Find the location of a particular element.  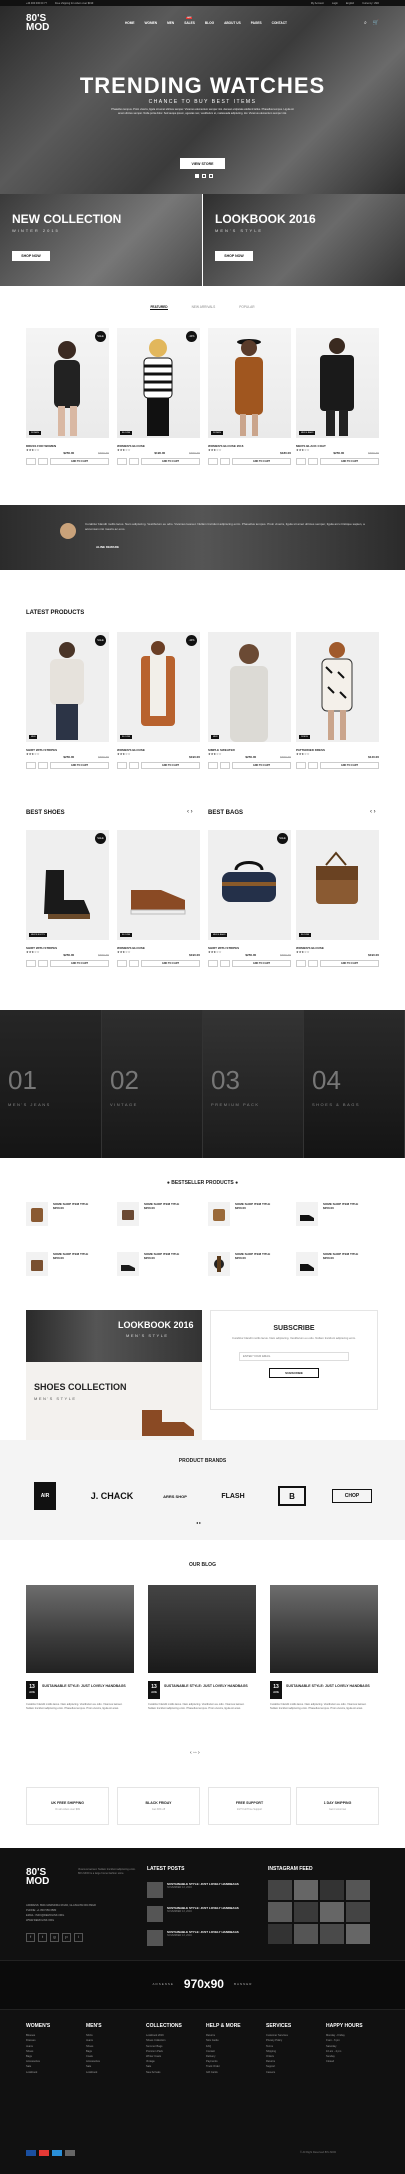

view-store-button: VIEW STORE is located at coordinates (202, 163).